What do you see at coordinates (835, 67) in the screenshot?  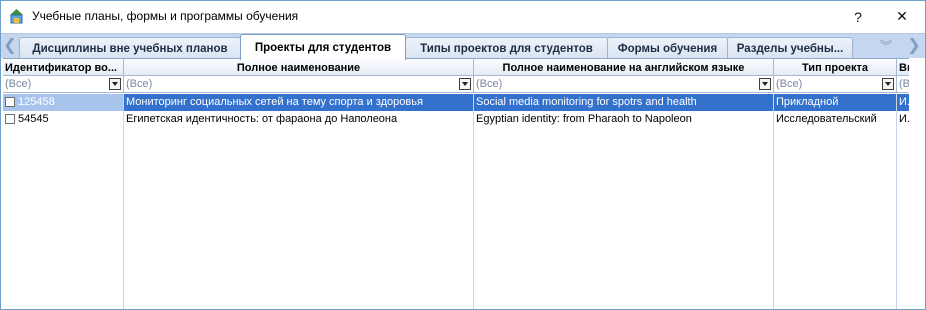 I see `column-header-project-type: Тип проекта` at bounding box center [835, 67].